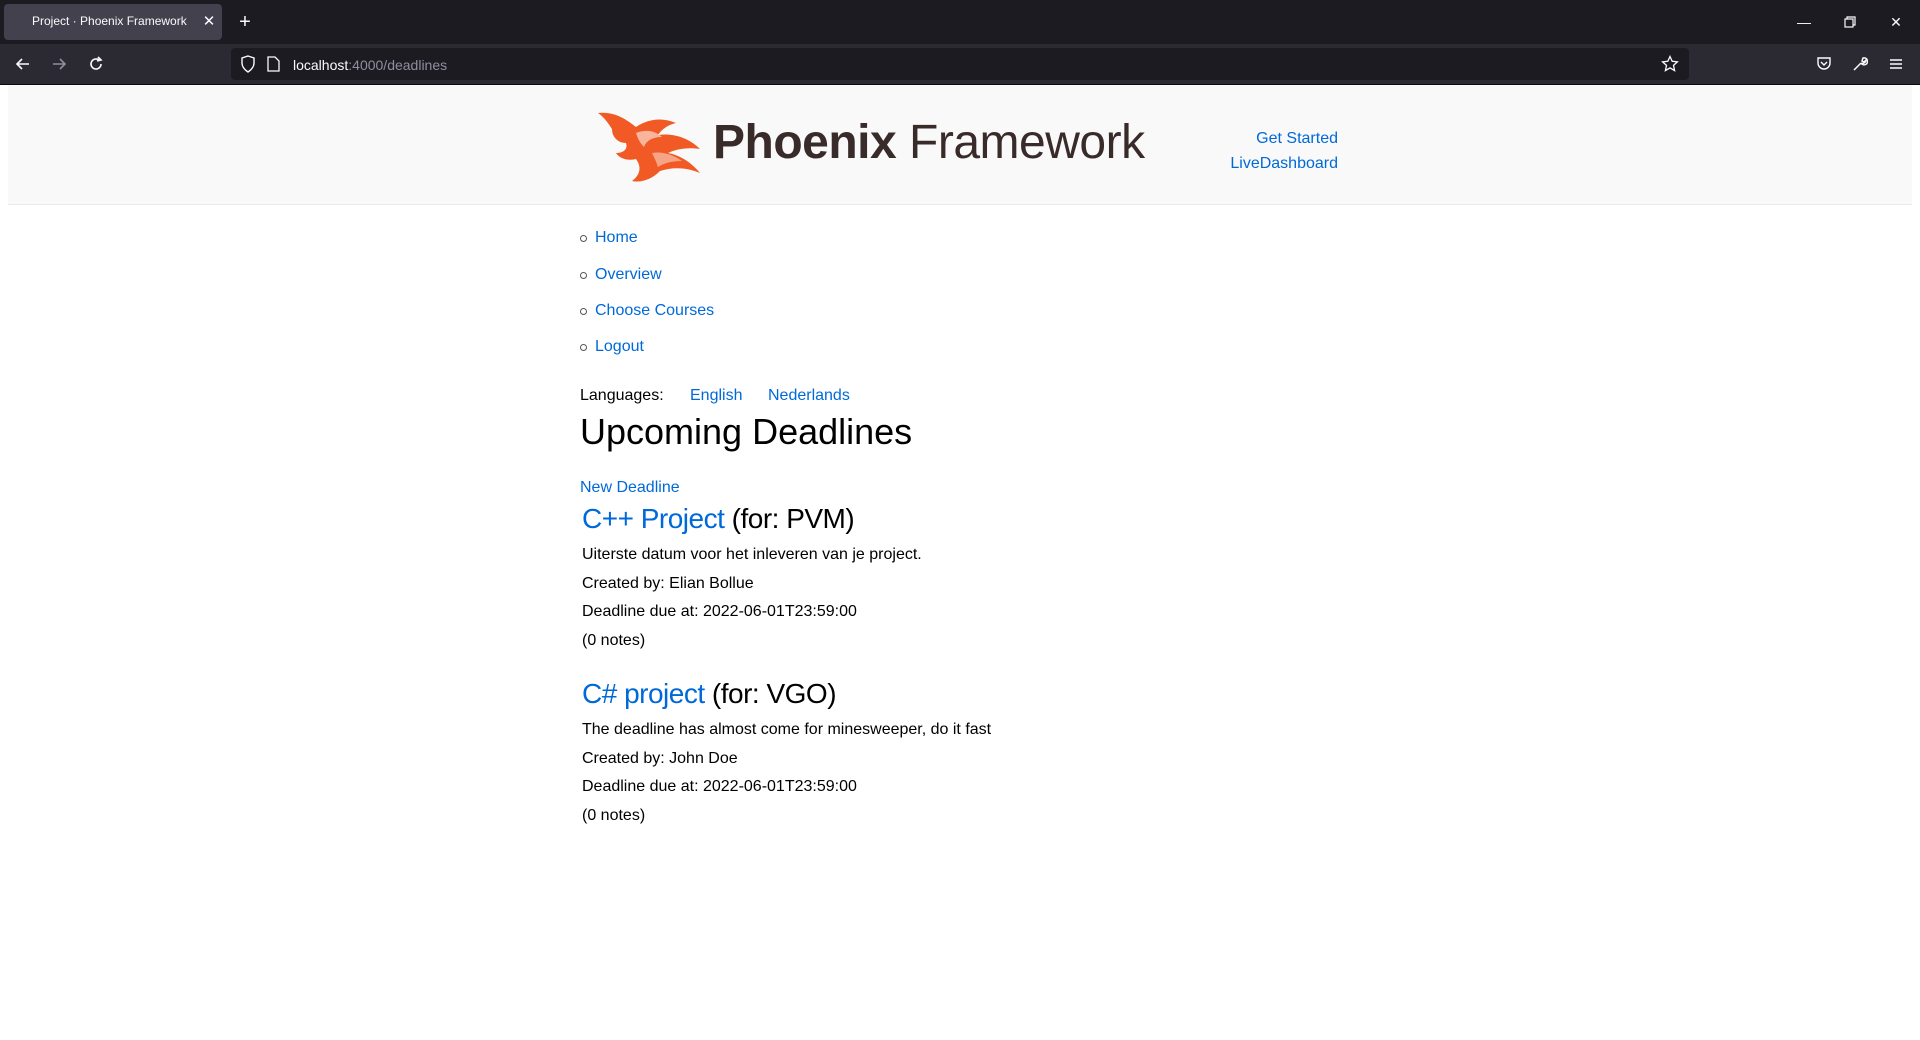 The width and height of the screenshot is (1920, 1040). Describe the element at coordinates (248, 66) in the screenshot. I see `shield-icon` at that location.